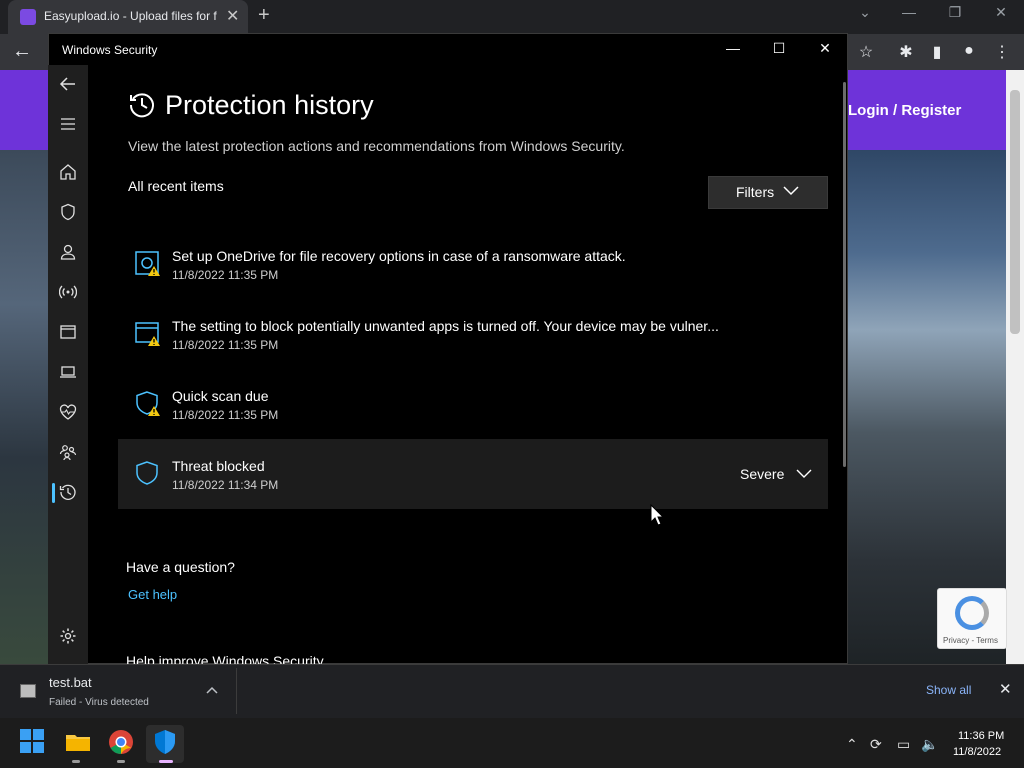  What do you see at coordinates (844, 274) in the screenshot?
I see `window-scrollbar` at bounding box center [844, 274].